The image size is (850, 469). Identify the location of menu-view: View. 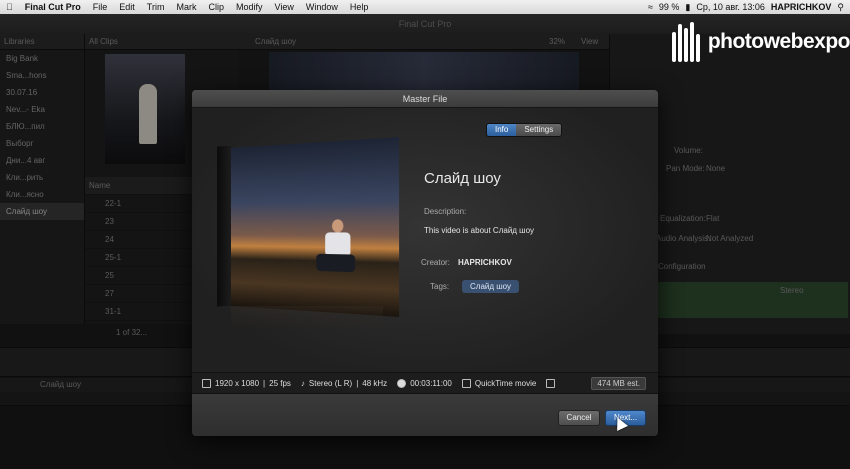
(283, 7).